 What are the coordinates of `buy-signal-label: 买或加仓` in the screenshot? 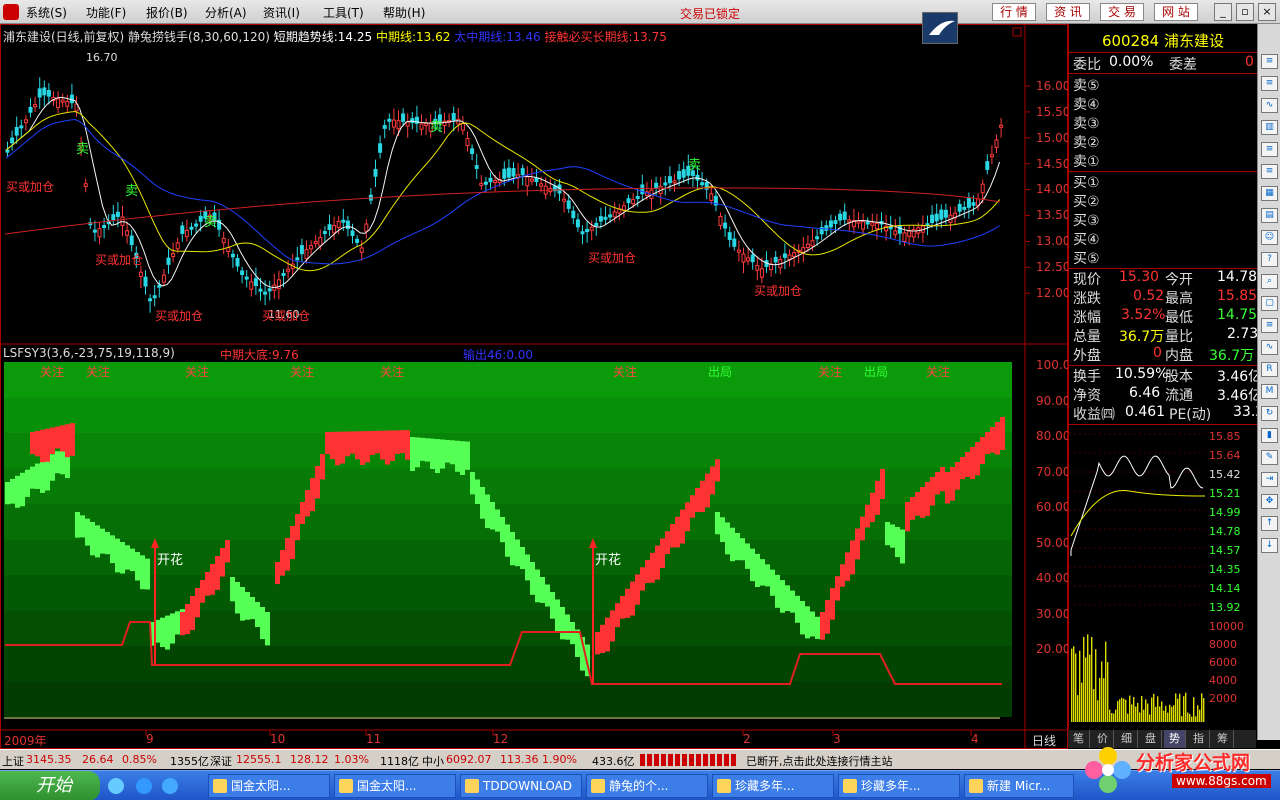 It's located at (778, 291).